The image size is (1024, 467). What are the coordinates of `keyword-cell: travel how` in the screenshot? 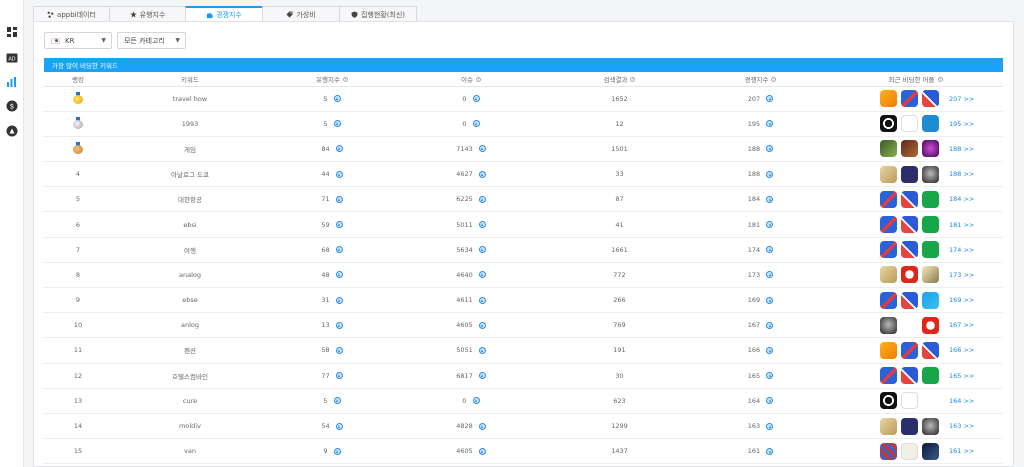 It's located at (190, 99).